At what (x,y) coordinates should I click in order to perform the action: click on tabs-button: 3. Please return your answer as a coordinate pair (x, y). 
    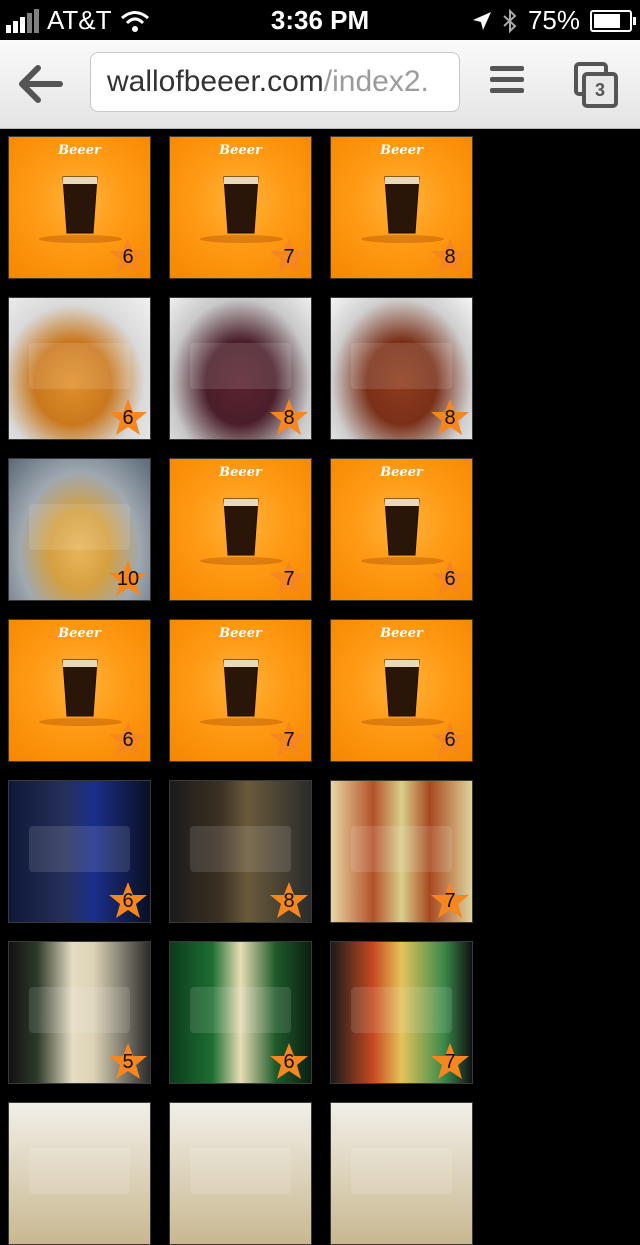
    Looking at the image, I should click on (596, 85).